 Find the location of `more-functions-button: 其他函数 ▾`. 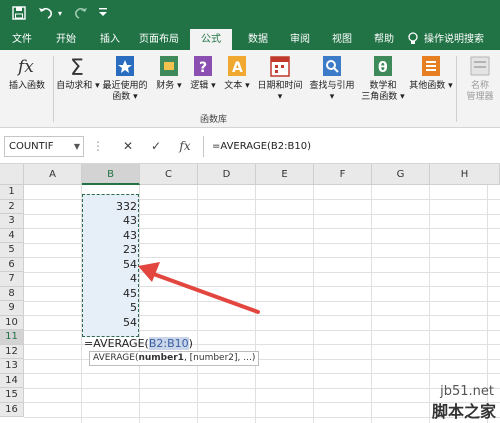

more-functions-button: 其他函数 ▾ is located at coordinates (431, 73).